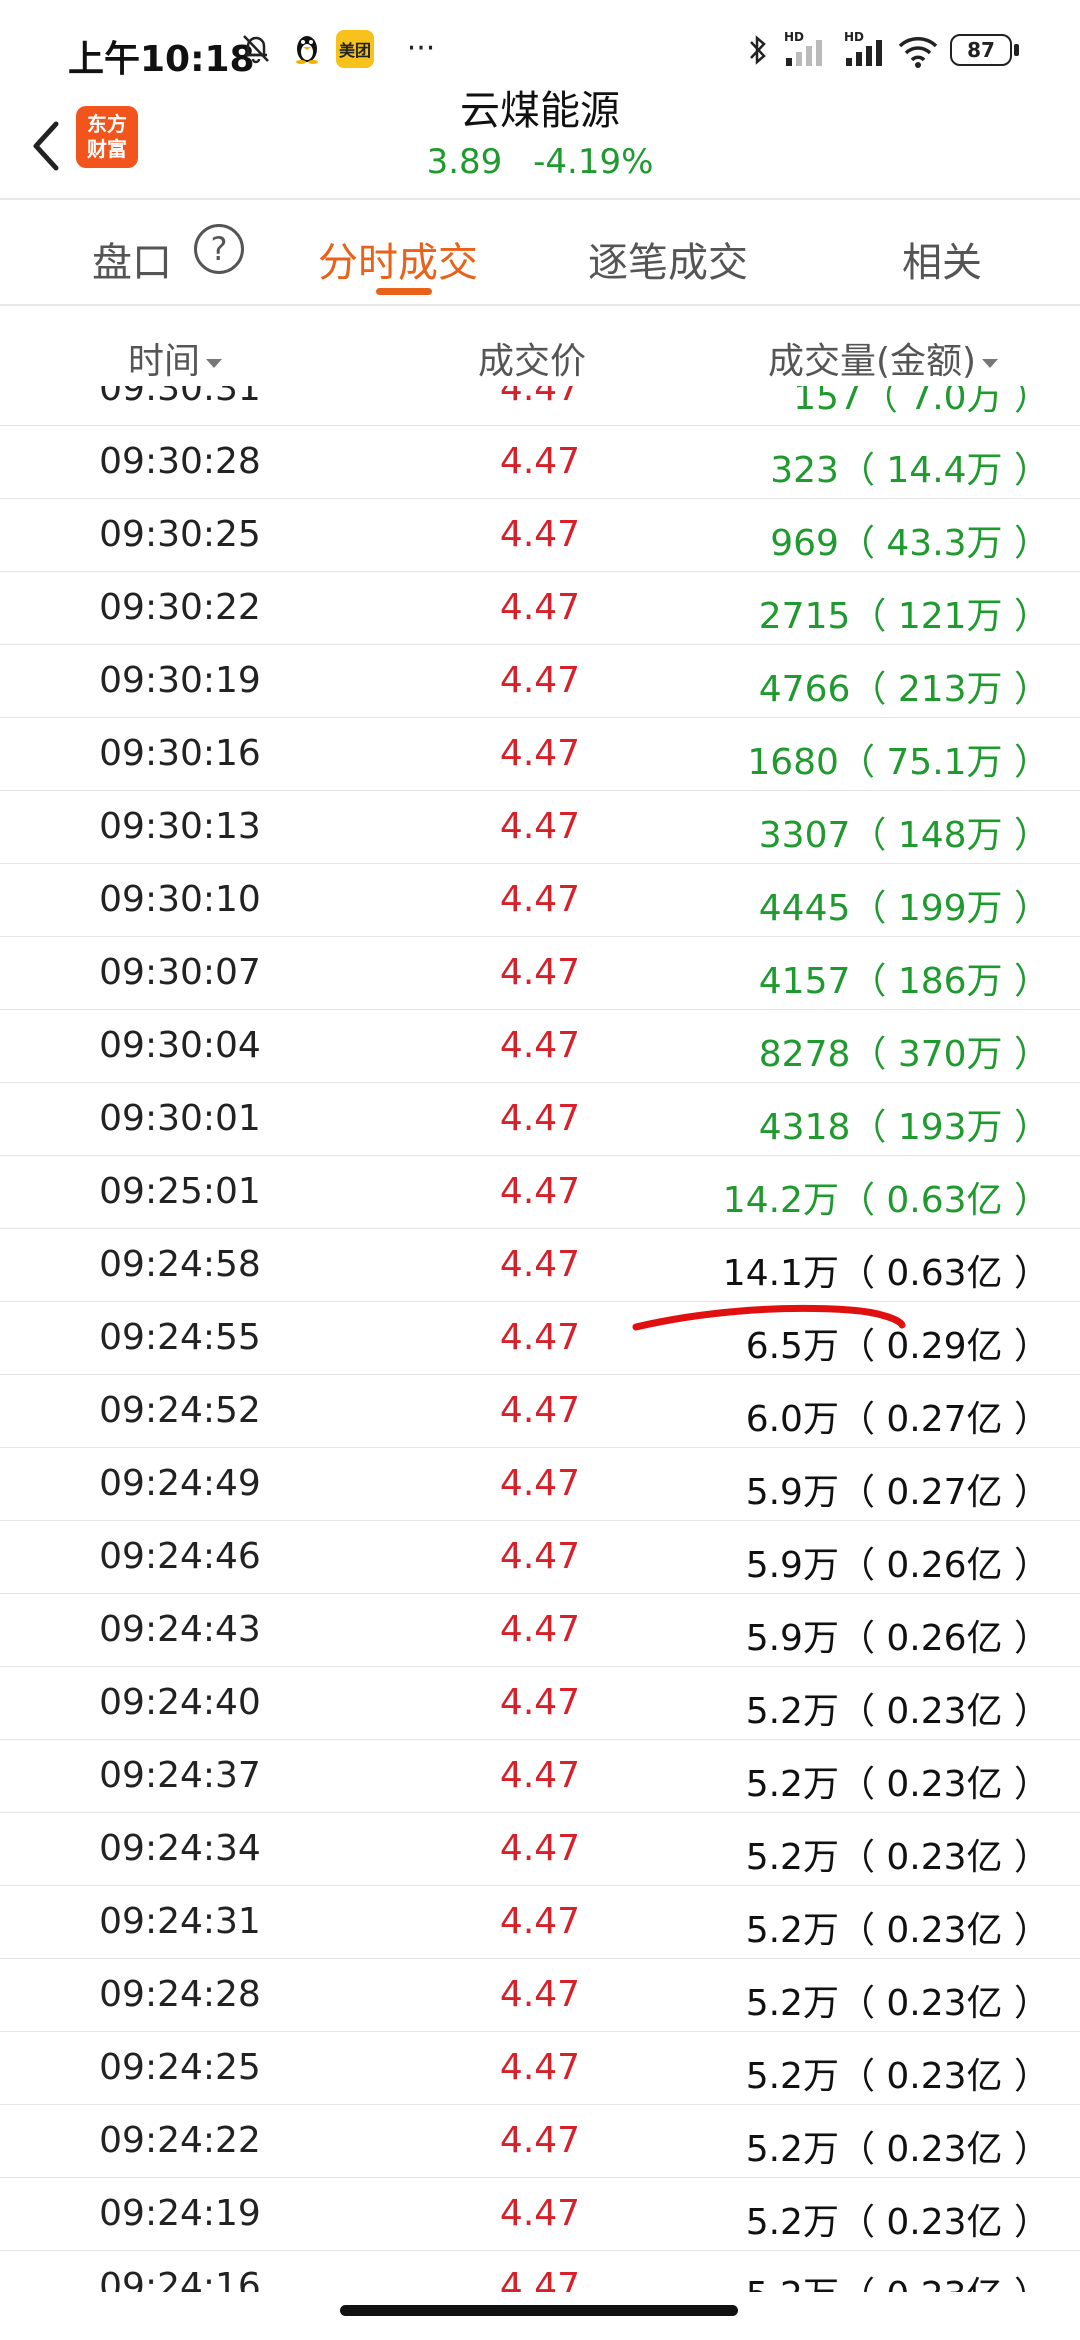 The height and width of the screenshot is (2340, 1080). What do you see at coordinates (464, 162) in the screenshot?
I see `stock-price: 3.89` at bounding box center [464, 162].